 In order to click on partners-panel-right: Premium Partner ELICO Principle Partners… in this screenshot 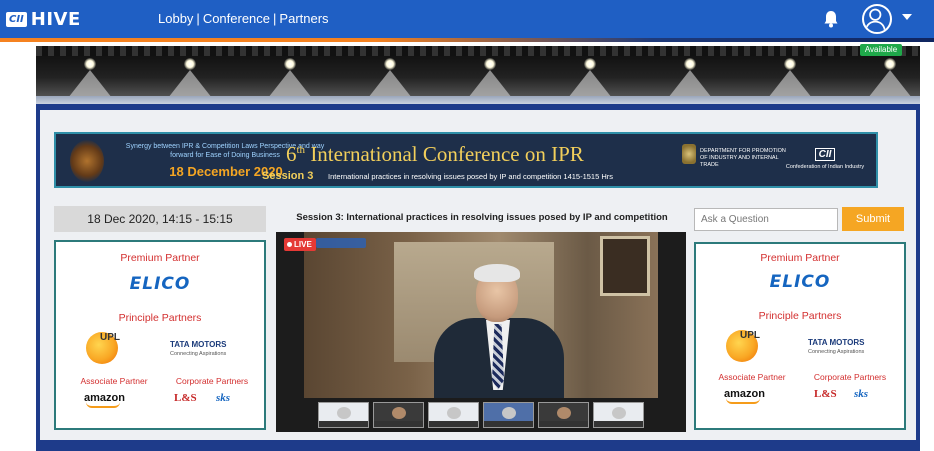, I will do `click(800, 336)`.